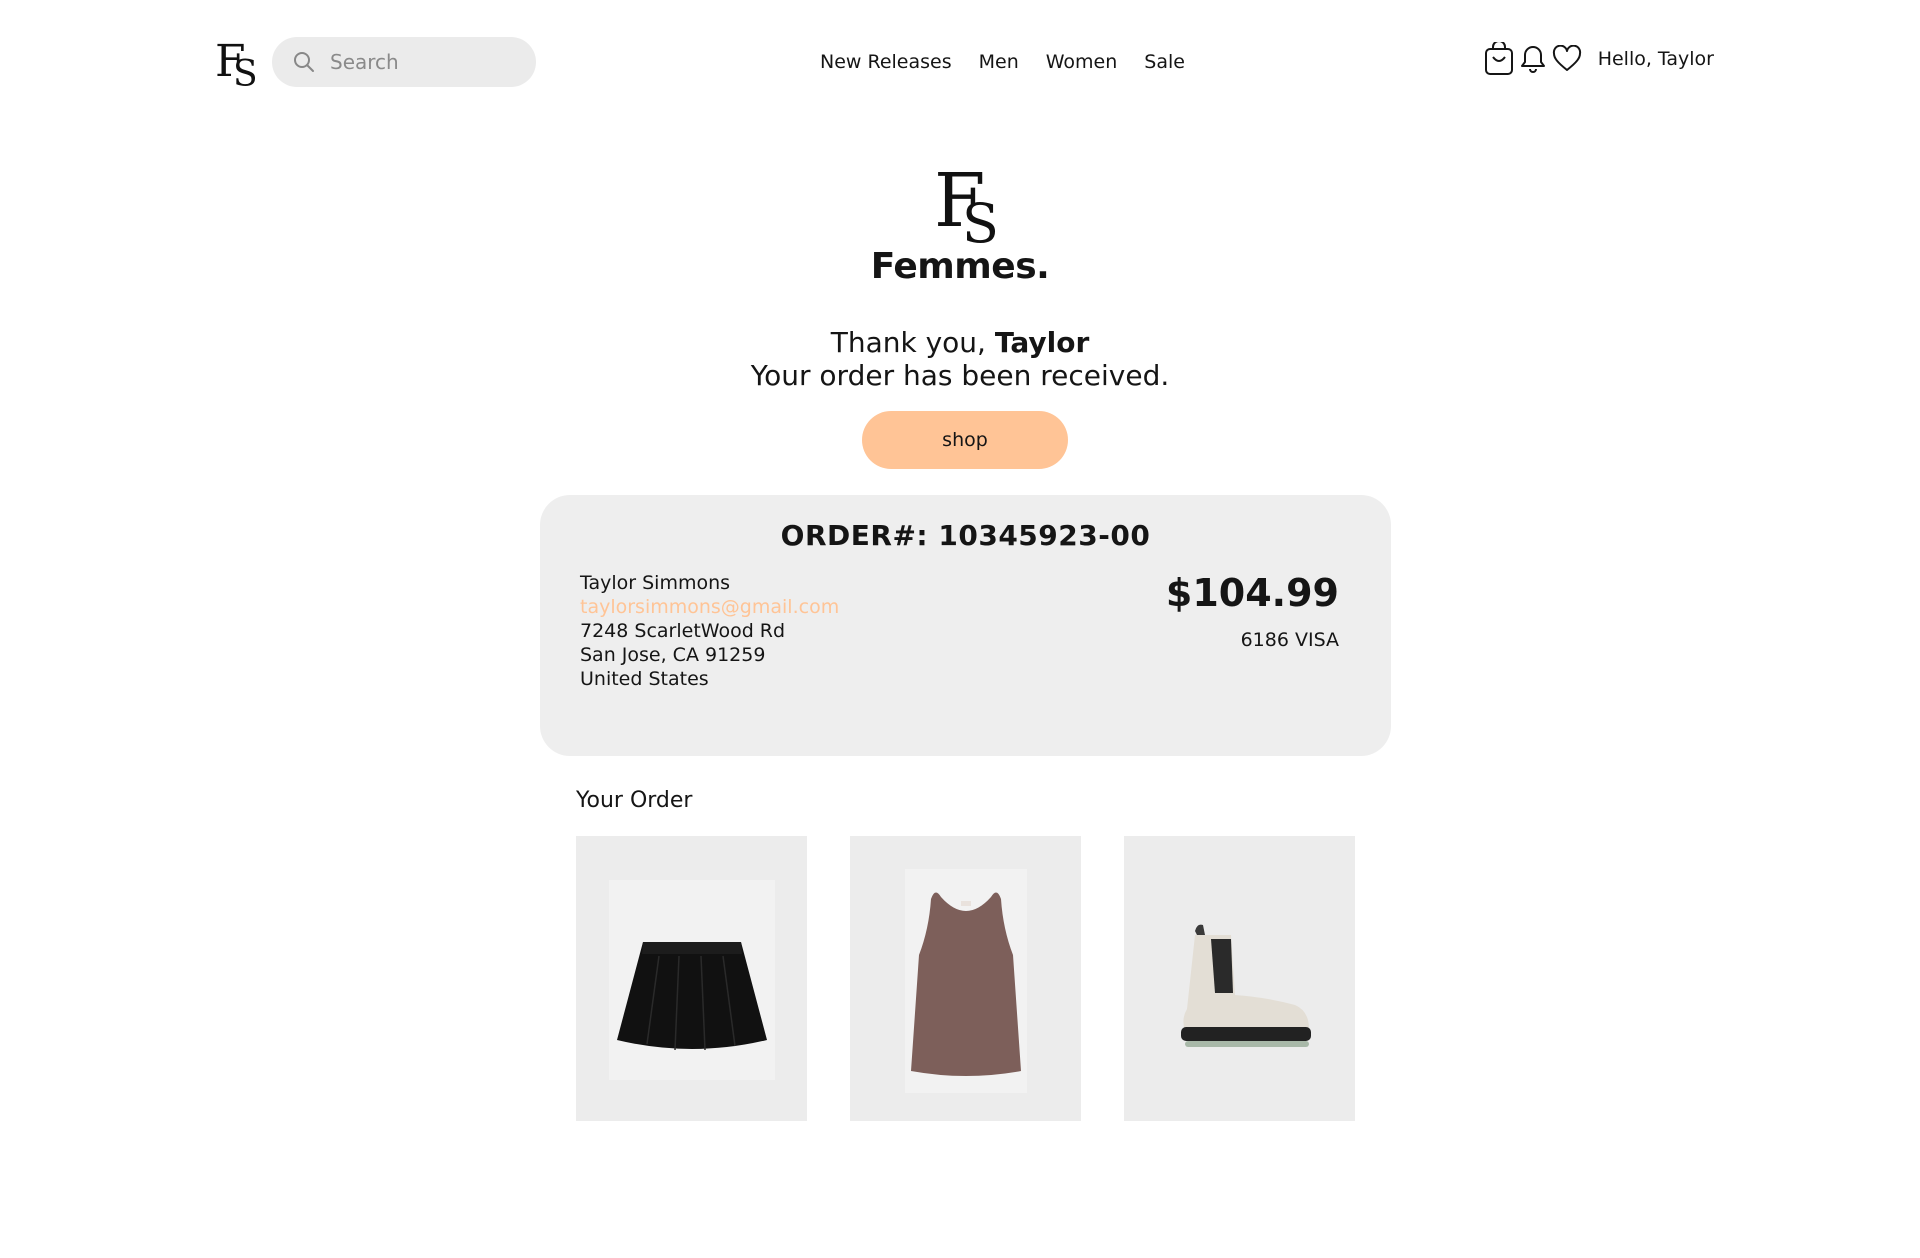 Image resolution: width=1920 pixels, height=1258 pixels. I want to click on black-pleated-skirt-icon, so click(691, 979).